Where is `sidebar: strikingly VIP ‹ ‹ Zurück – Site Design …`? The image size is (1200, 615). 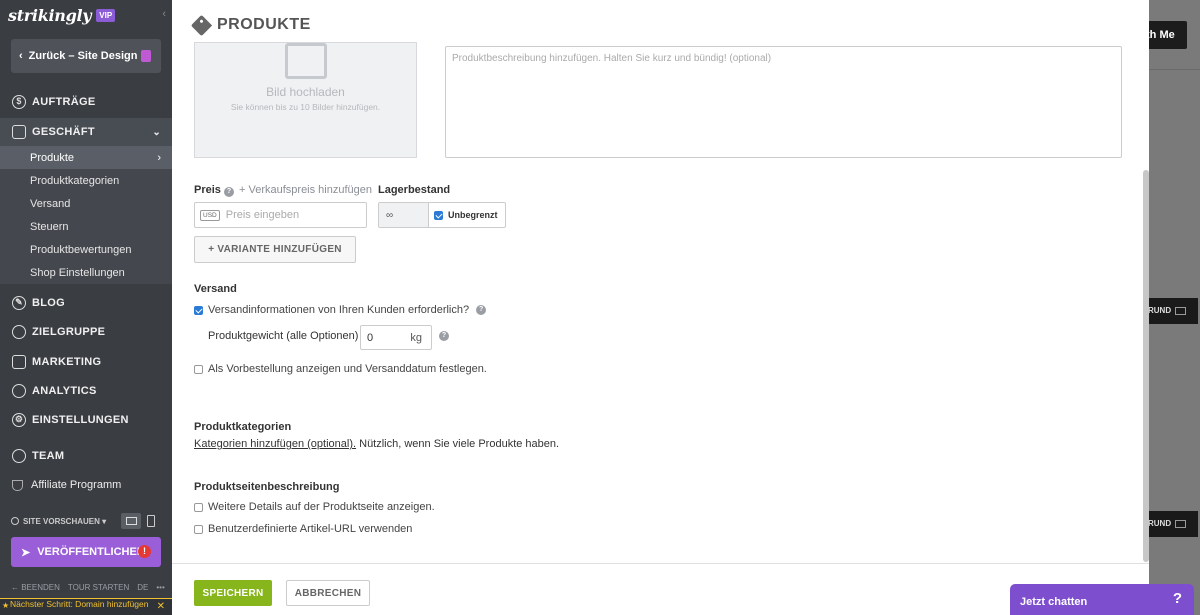
sidebar: strikingly VIP ‹ ‹ Zurück – Site Design … is located at coordinates (86, 307).